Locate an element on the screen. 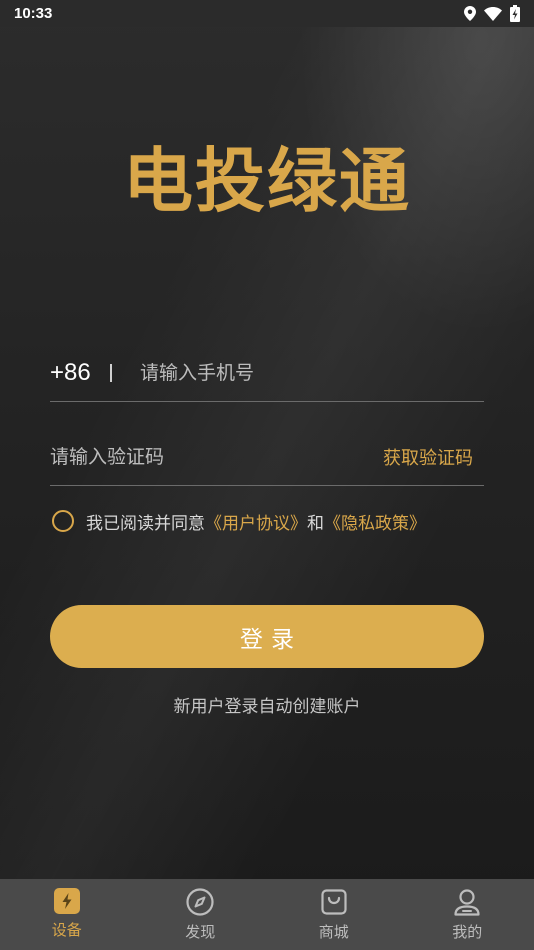  tab-device: 设备 is located at coordinates (67, 914).